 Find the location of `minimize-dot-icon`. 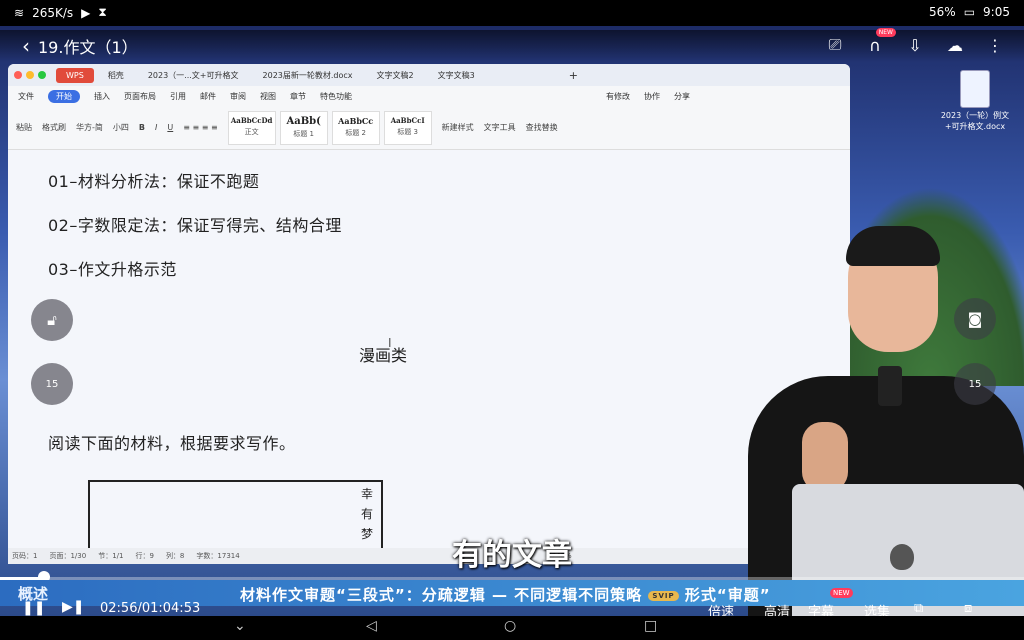

minimize-dot-icon is located at coordinates (30, 75).